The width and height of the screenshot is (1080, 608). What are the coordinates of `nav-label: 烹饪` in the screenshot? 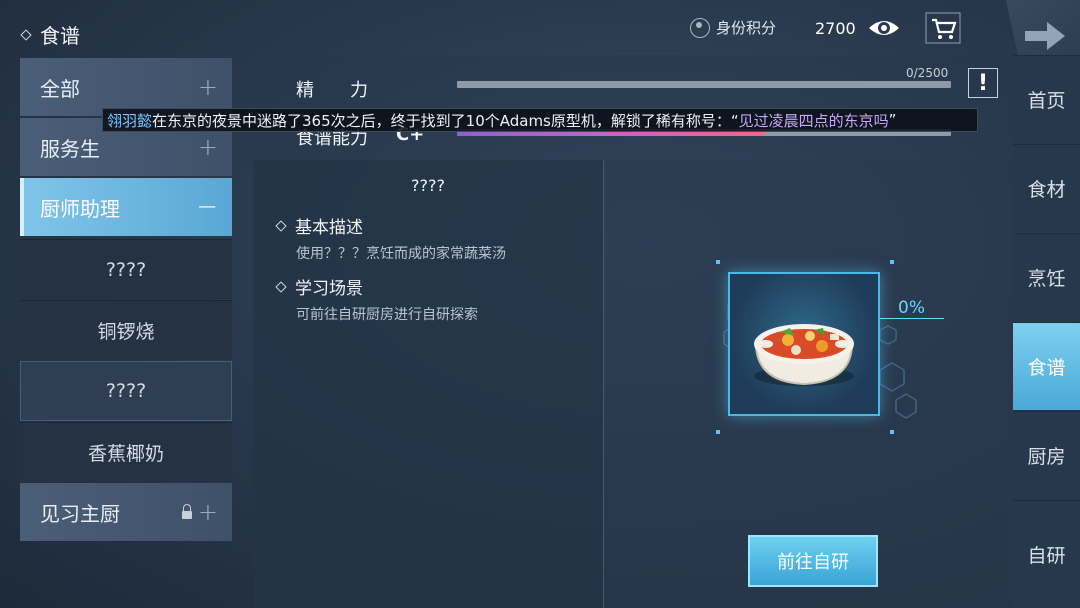 It's located at (1046, 279).